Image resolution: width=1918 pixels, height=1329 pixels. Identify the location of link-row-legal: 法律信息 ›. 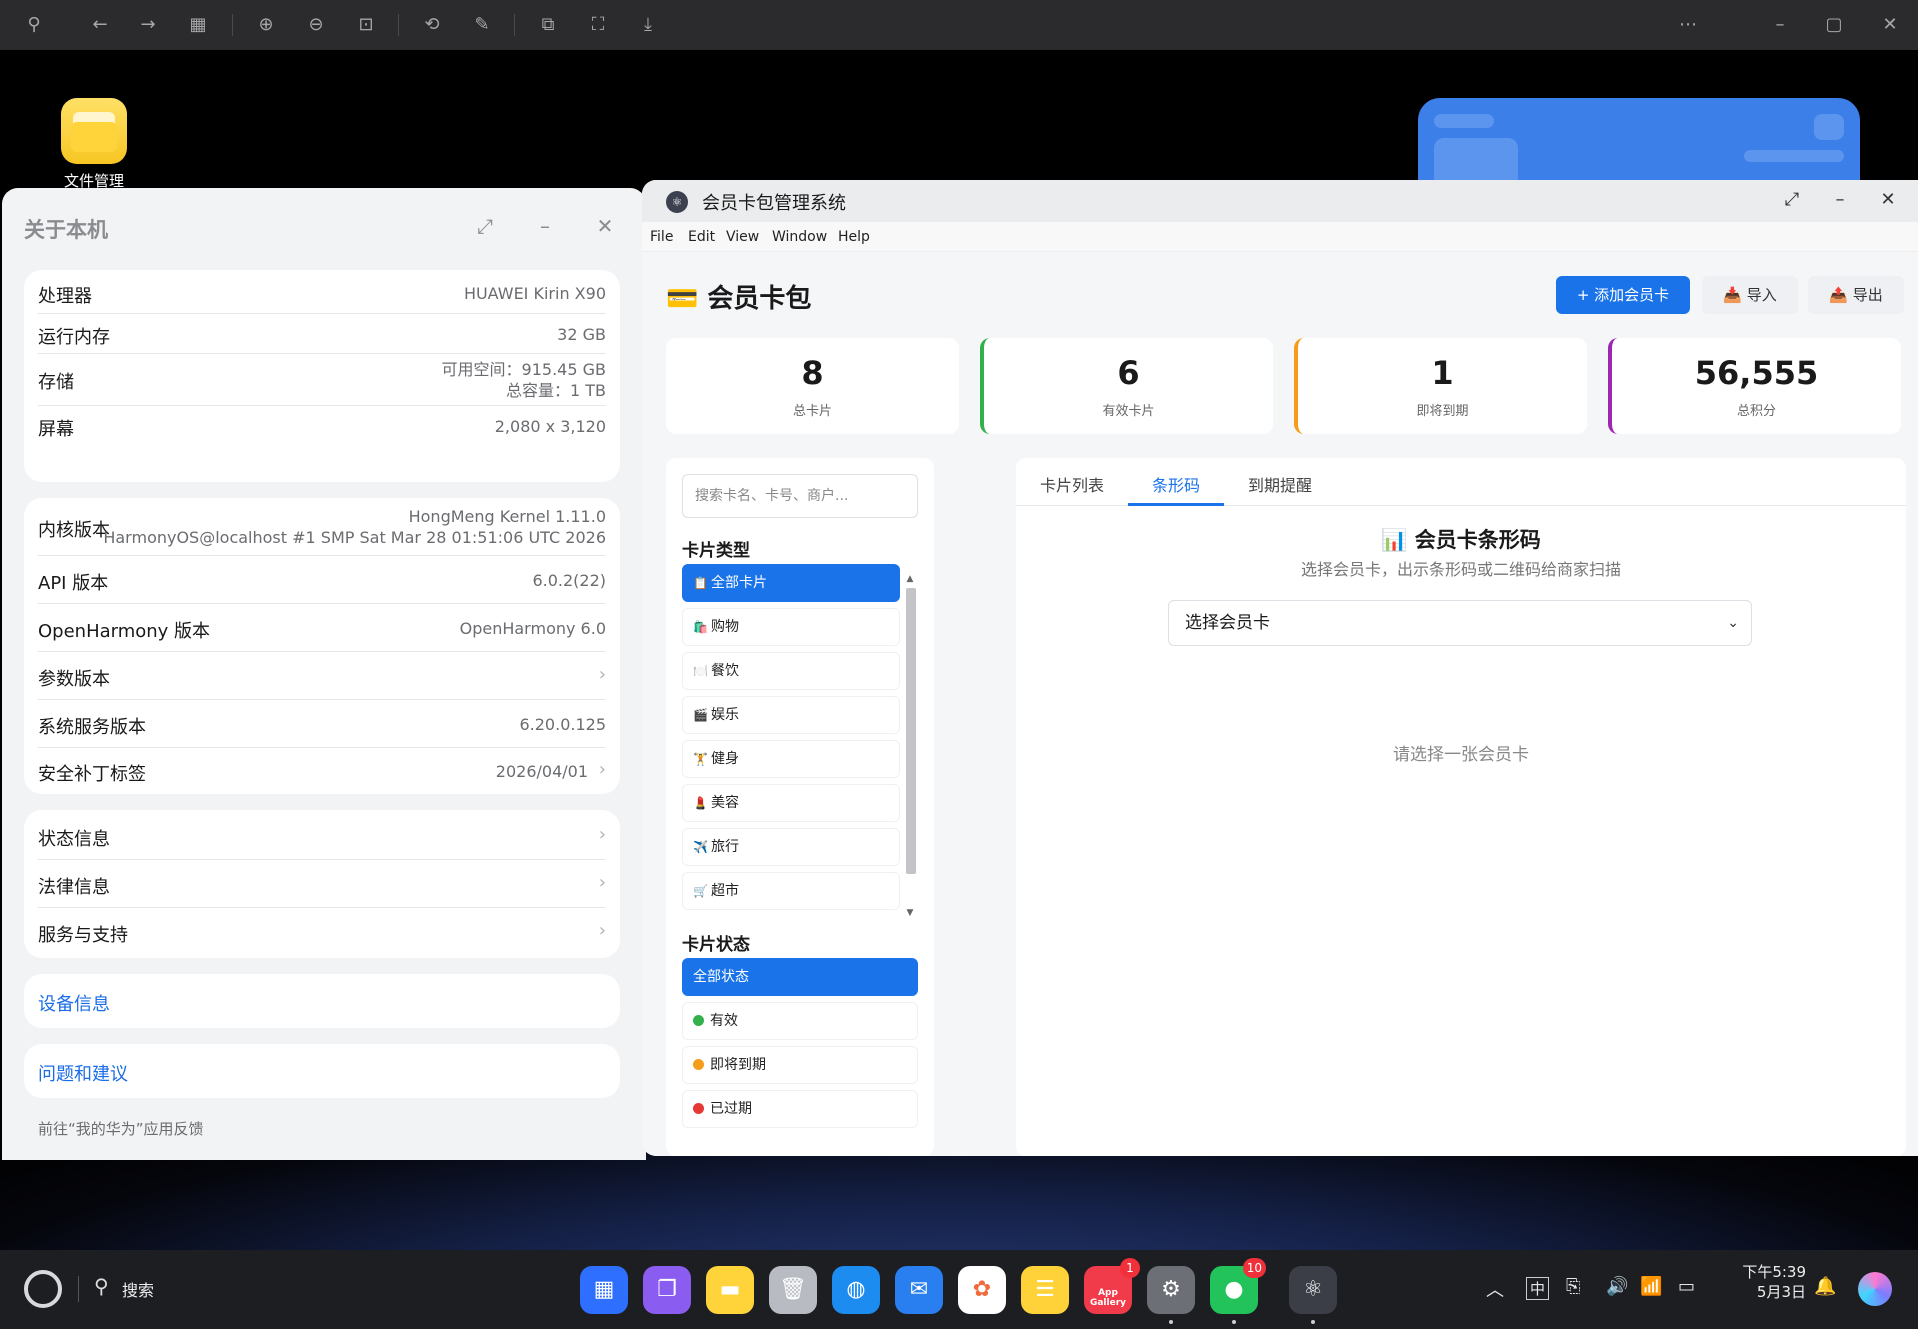
(322, 884).